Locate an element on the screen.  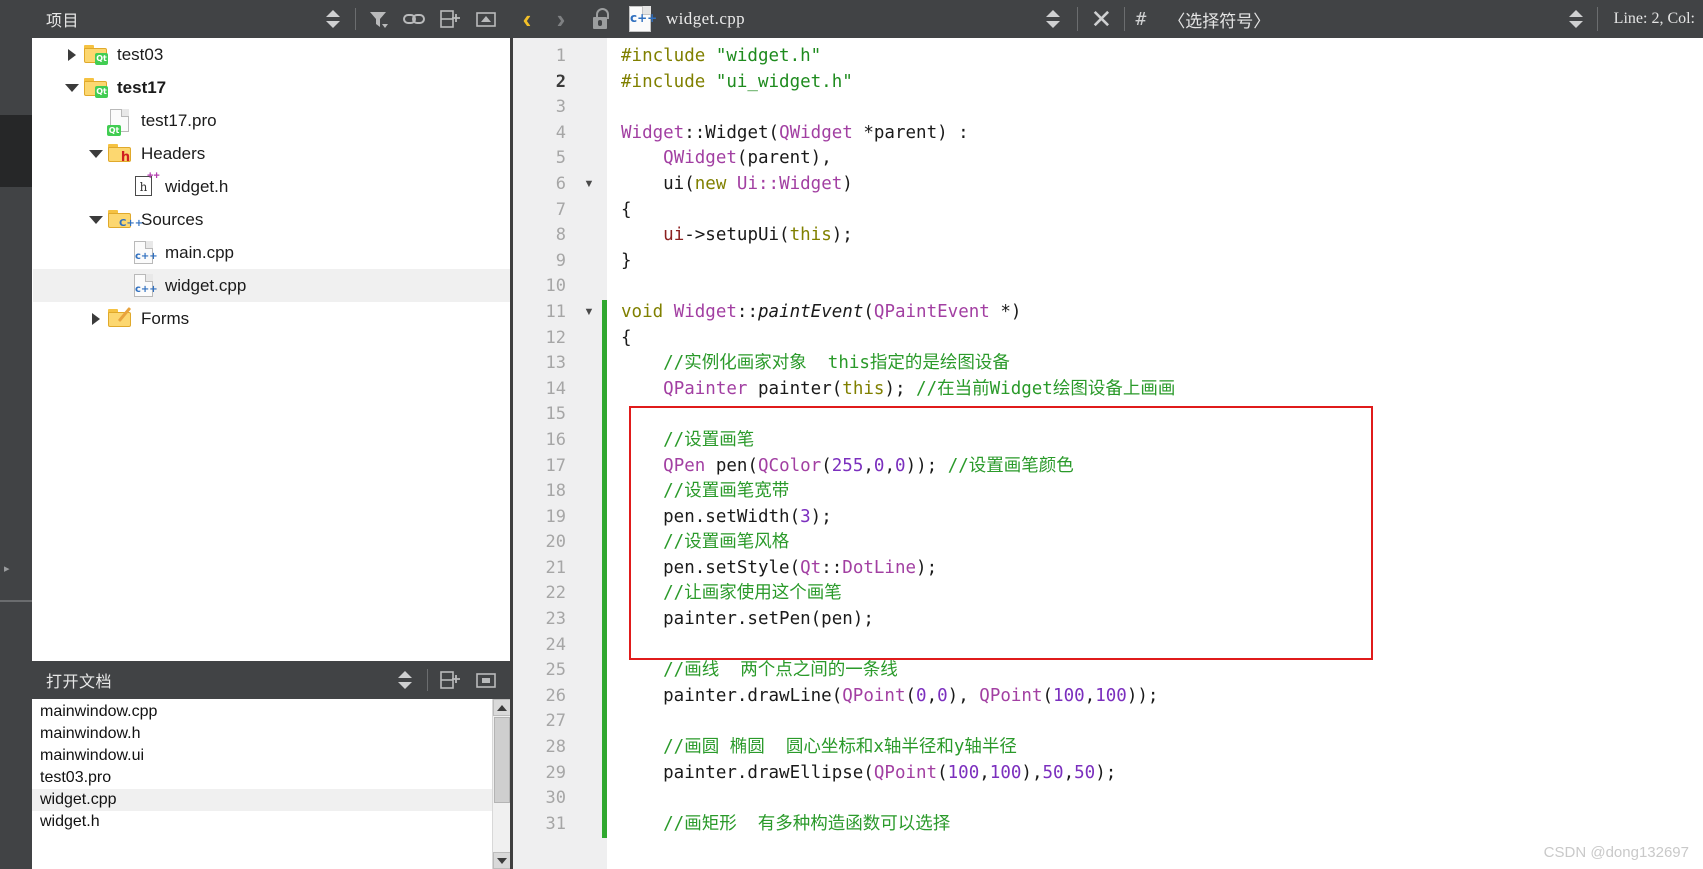
line-number: 23 is located at coordinates (555, 619).